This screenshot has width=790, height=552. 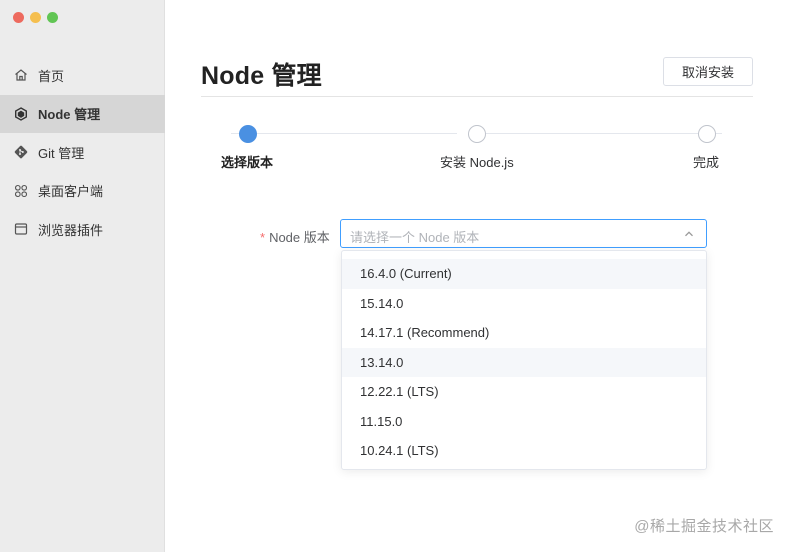 What do you see at coordinates (263, 237) in the screenshot?
I see `required-mark: *` at bounding box center [263, 237].